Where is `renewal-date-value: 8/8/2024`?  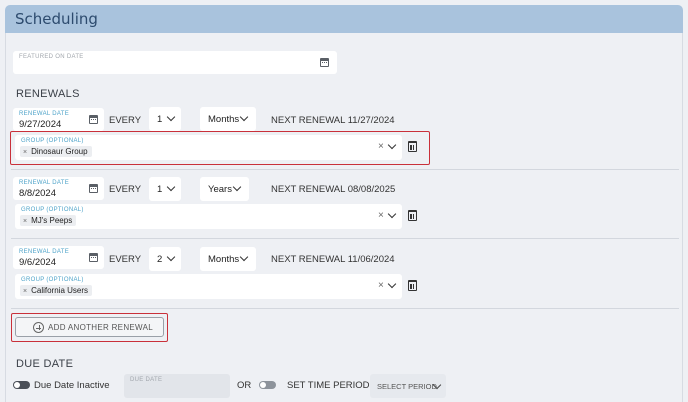 renewal-date-value: 8/8/2024 is located at coordinates (37, 193).